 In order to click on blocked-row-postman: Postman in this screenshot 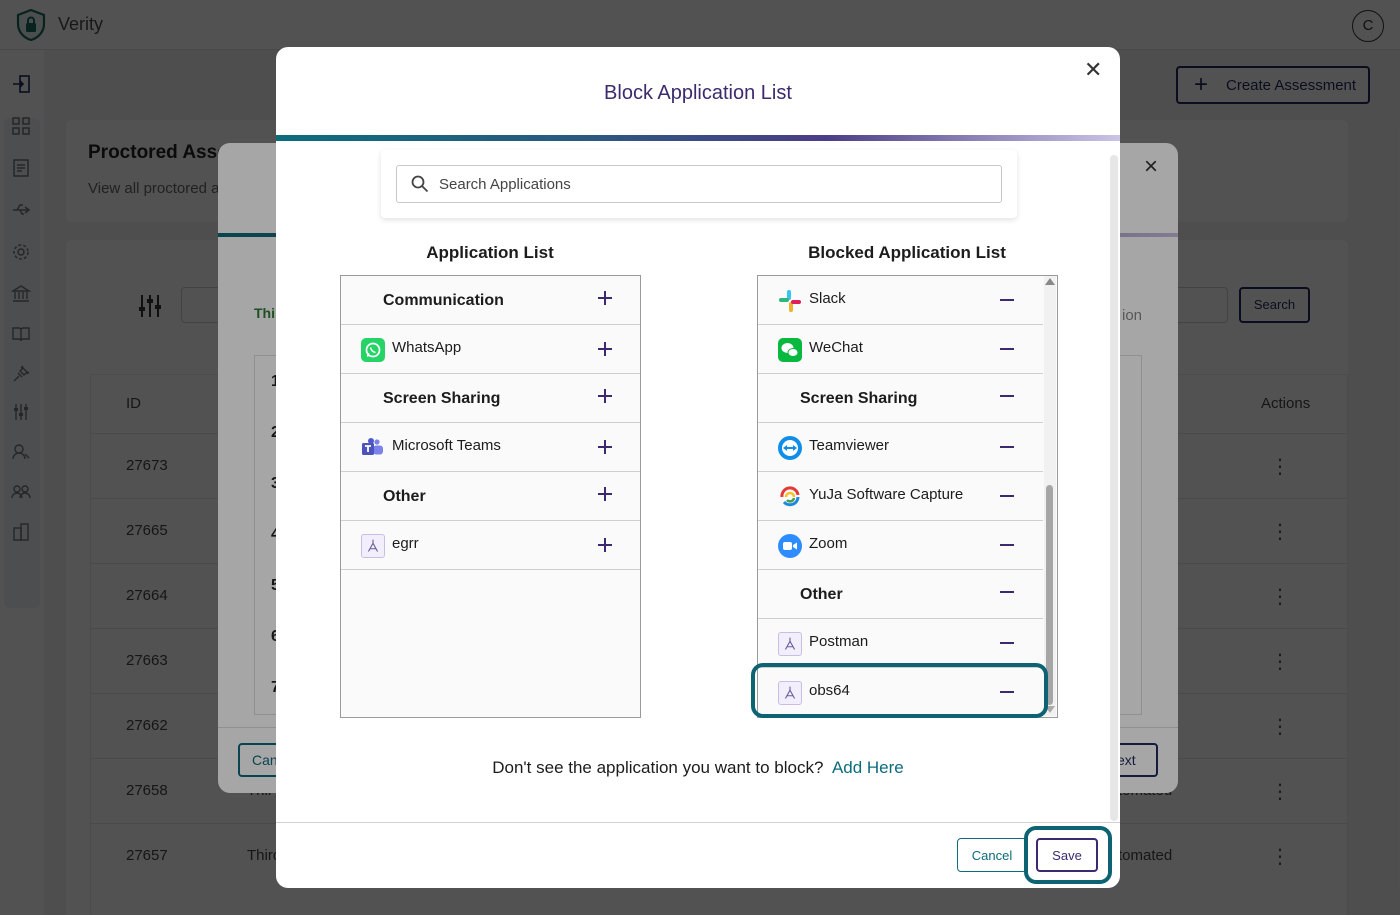, I will do `click(900, 643)`.